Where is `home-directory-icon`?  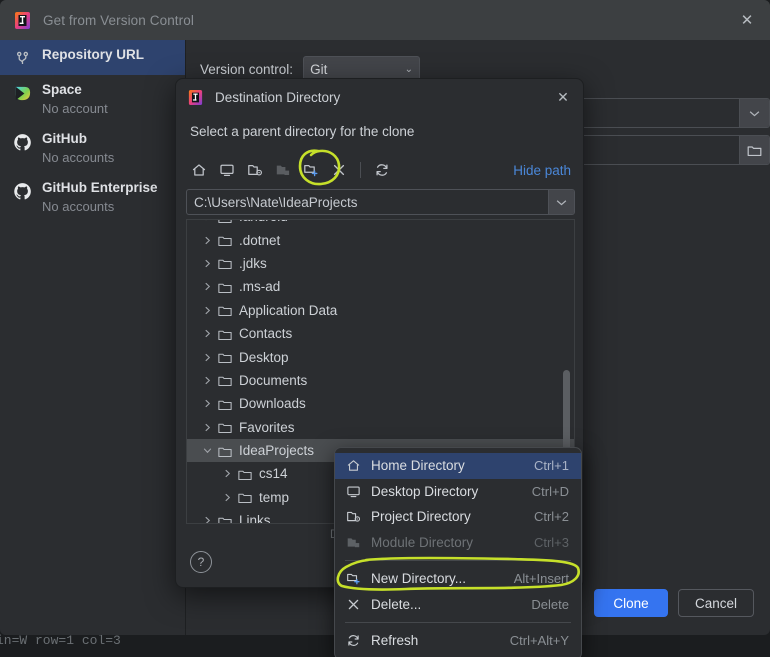 home-directory-icon is located at coordinates (199, 170).